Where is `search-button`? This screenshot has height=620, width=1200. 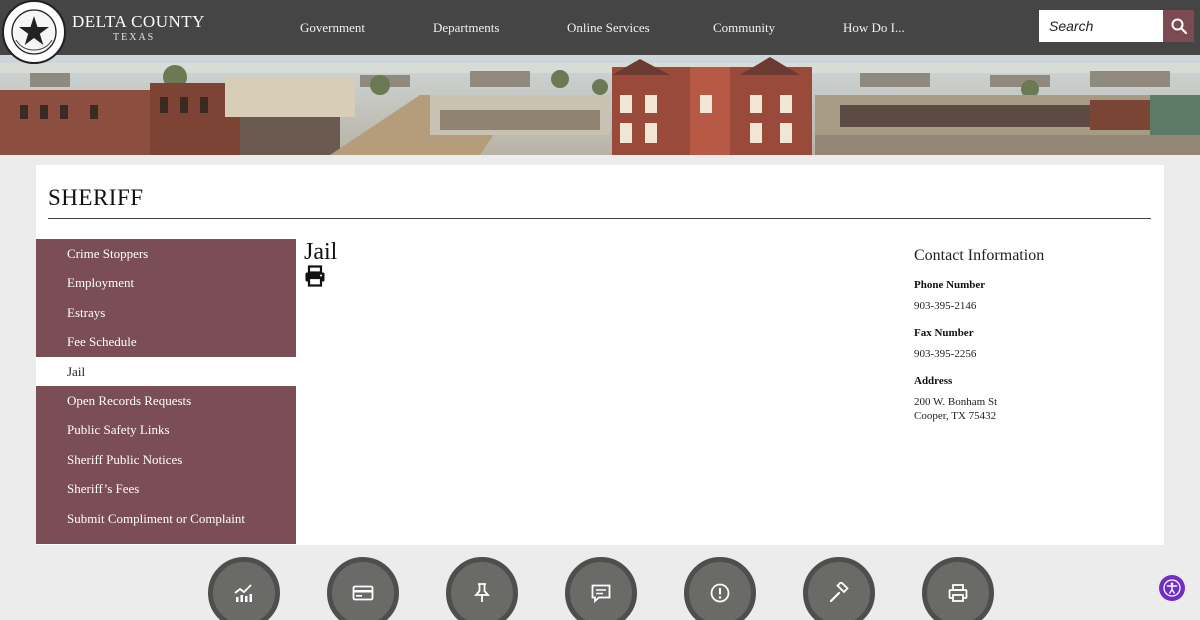
search-button is located at coordinates (1178, 26).